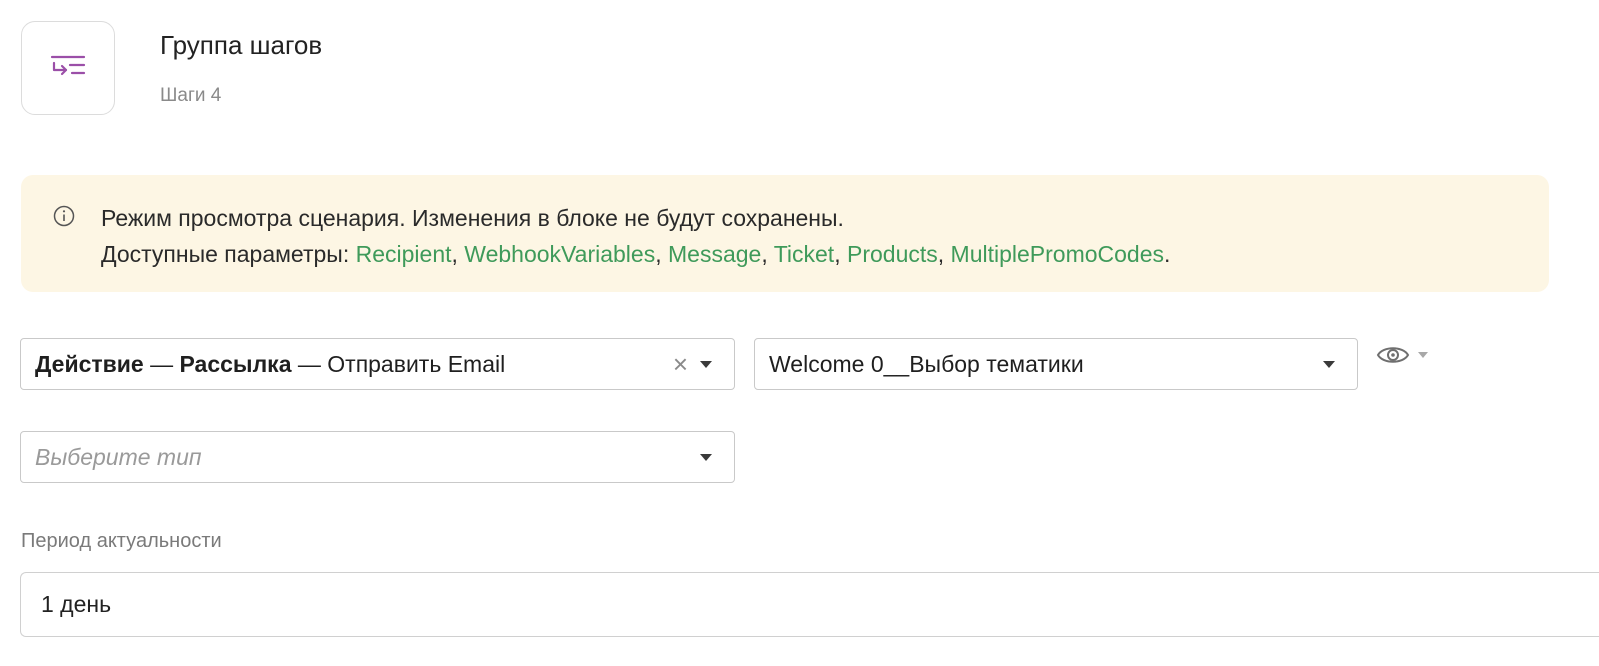  I want to click on params-end: ., so click(1167, 254).